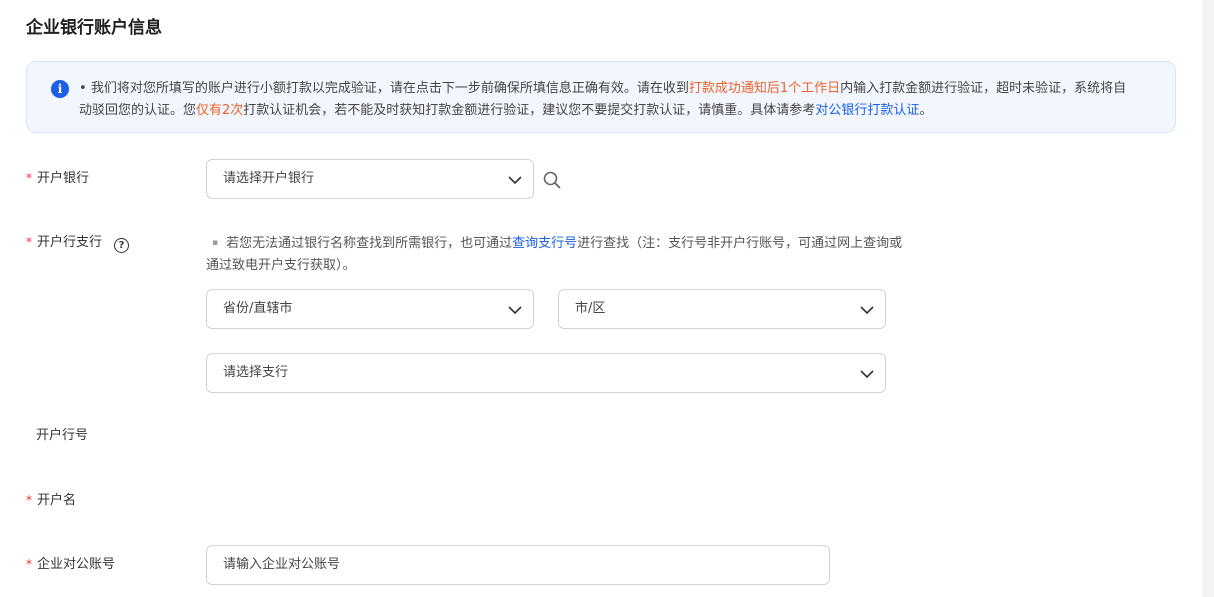 Image resolution: width=1214 pixels, height=597 pixels. I want to click on bank-select: 请选择开户银行, so click(370, 179).